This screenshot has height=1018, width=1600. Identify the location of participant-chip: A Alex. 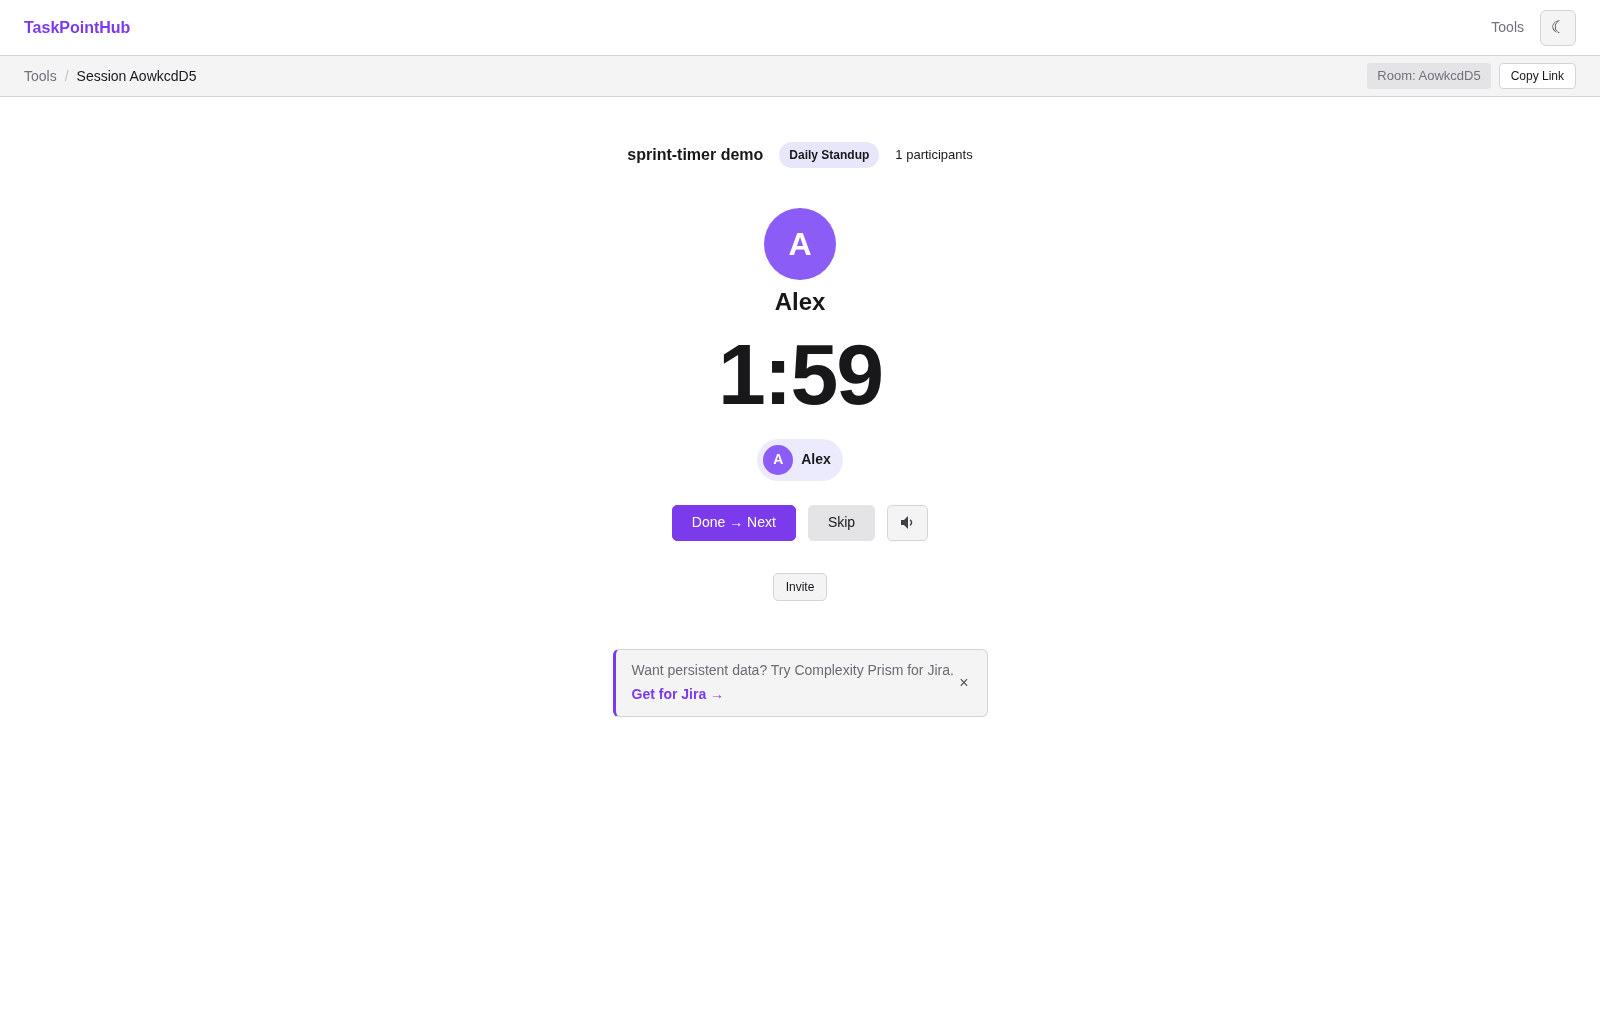
(800, 459).